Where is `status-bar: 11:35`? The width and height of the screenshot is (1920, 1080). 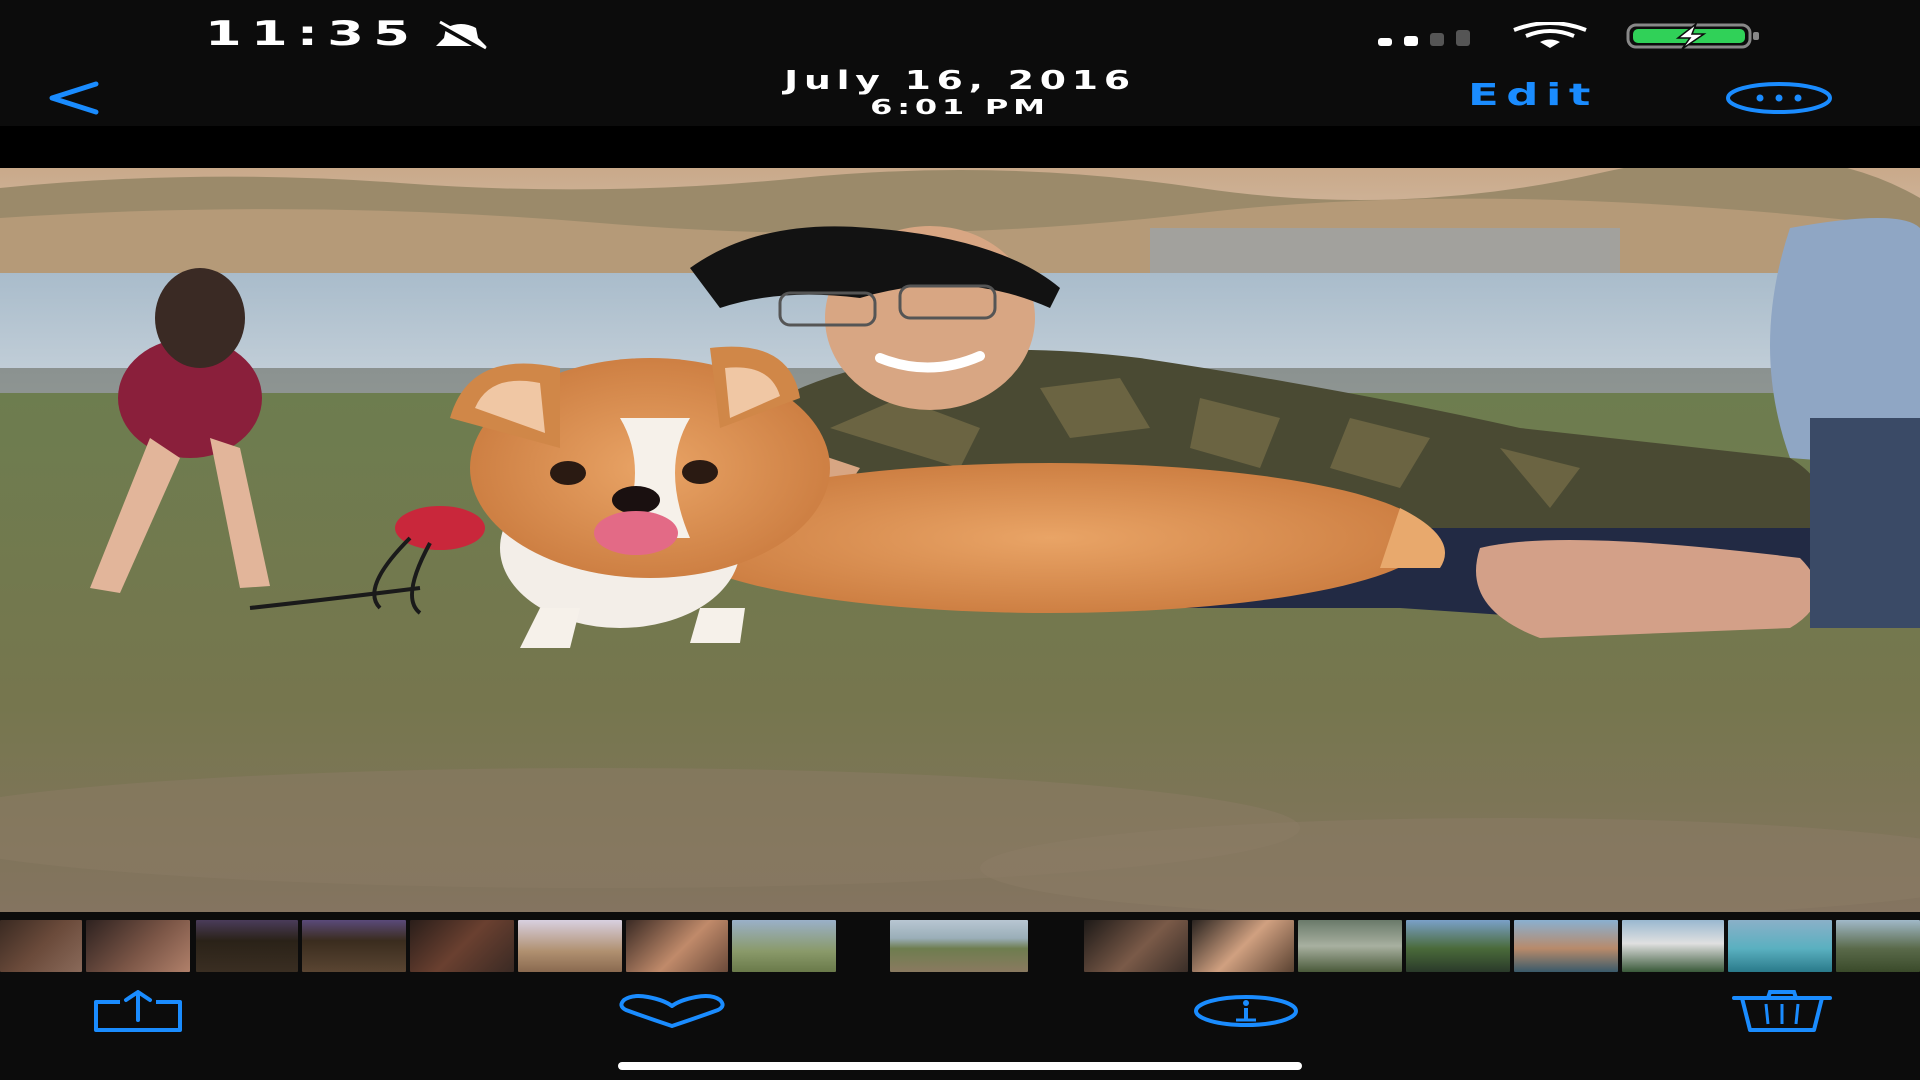
status-bar: 11:35 is located at coordinates (960, 35).